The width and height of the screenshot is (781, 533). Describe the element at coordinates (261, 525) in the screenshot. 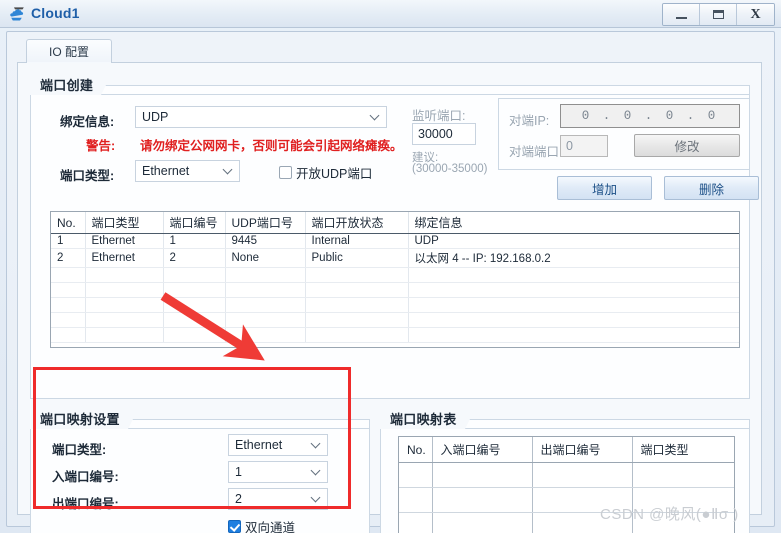

I see `checkbox-bidirectional: 双向通道` at that location.